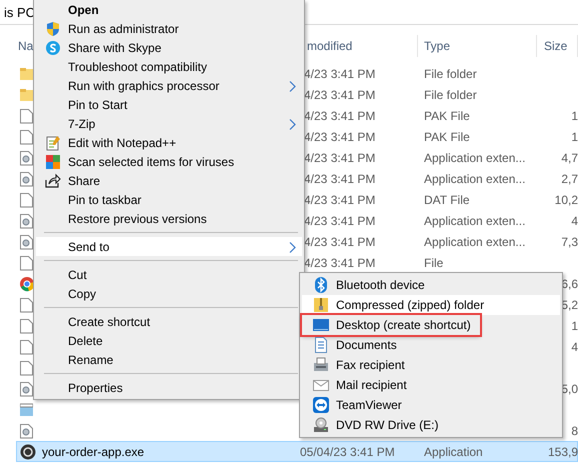 The image size is (578, 466). I want to click on document-icon, so click(321, 345).